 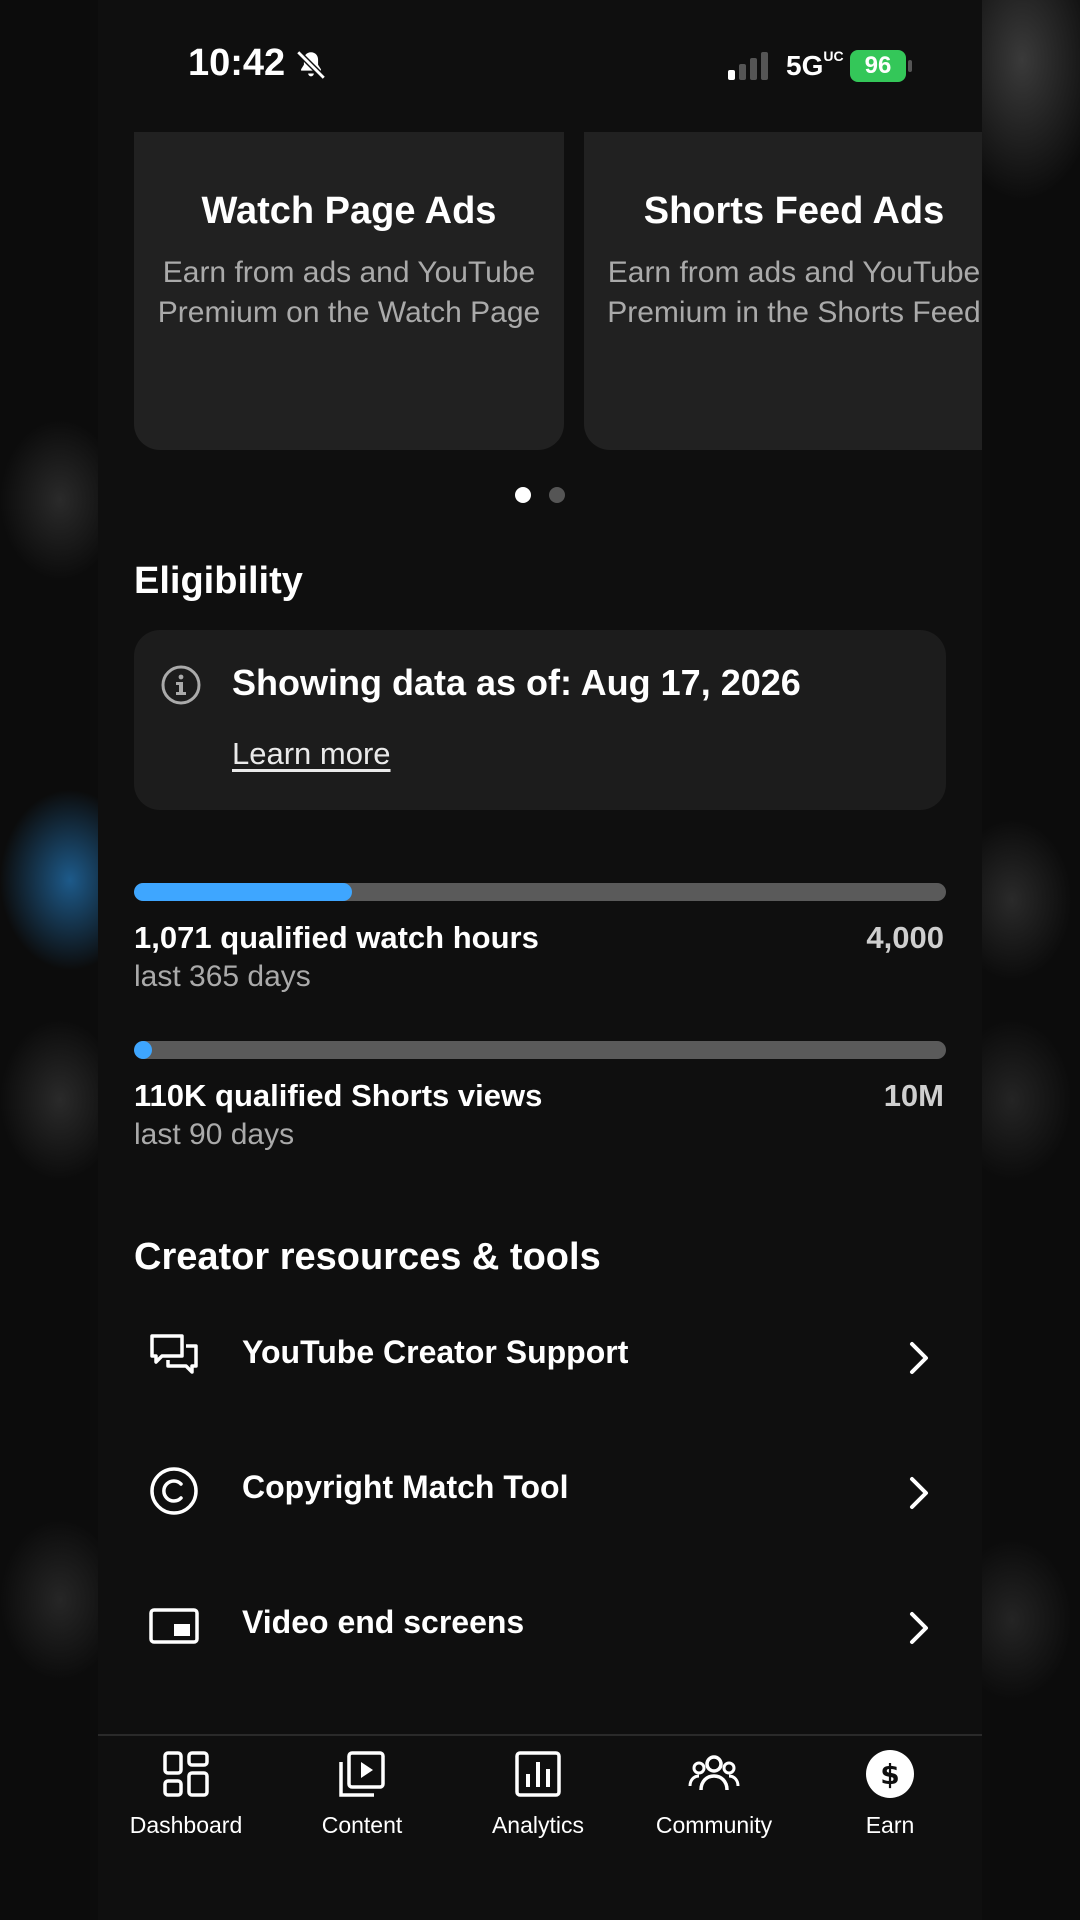 What do you see at coordinates (540, 1050) in the screenshot?
I see `shorts-views-progress-bar` at bounding box center [540, 1050].